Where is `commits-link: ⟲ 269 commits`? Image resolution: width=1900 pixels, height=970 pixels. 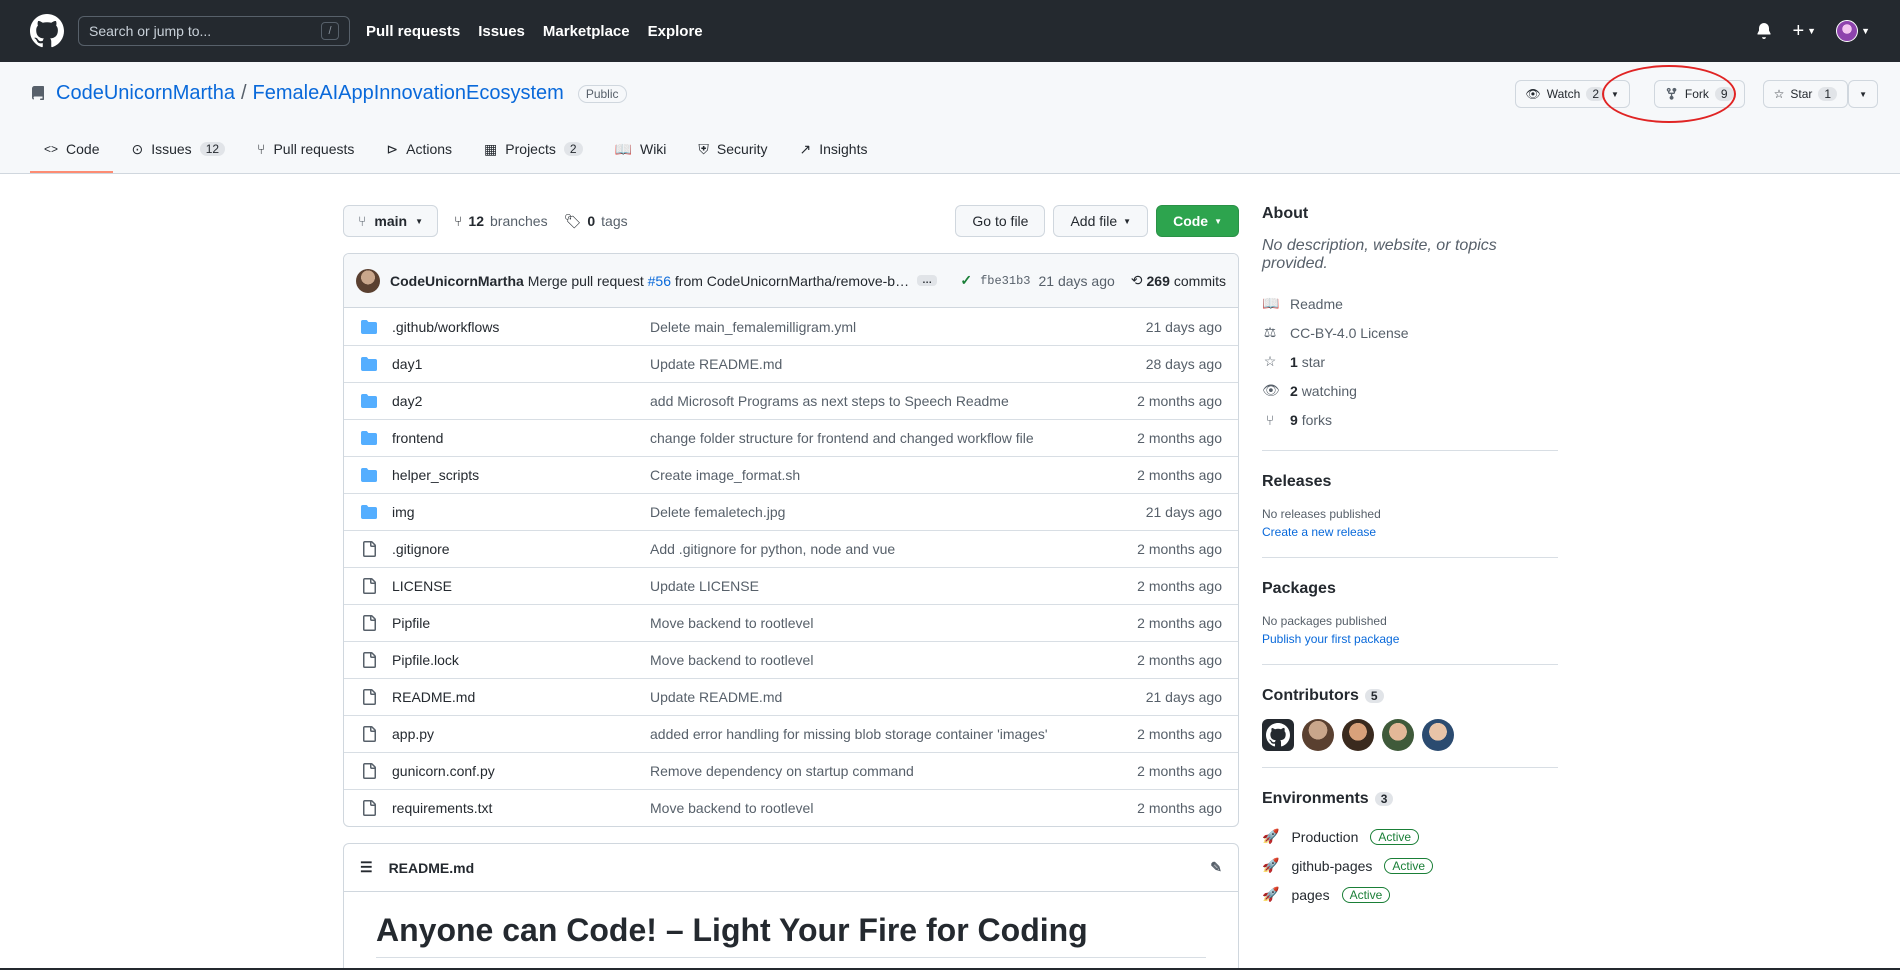
commits-link: ⟲ 269 commits is located at coordinates (1178, 280).